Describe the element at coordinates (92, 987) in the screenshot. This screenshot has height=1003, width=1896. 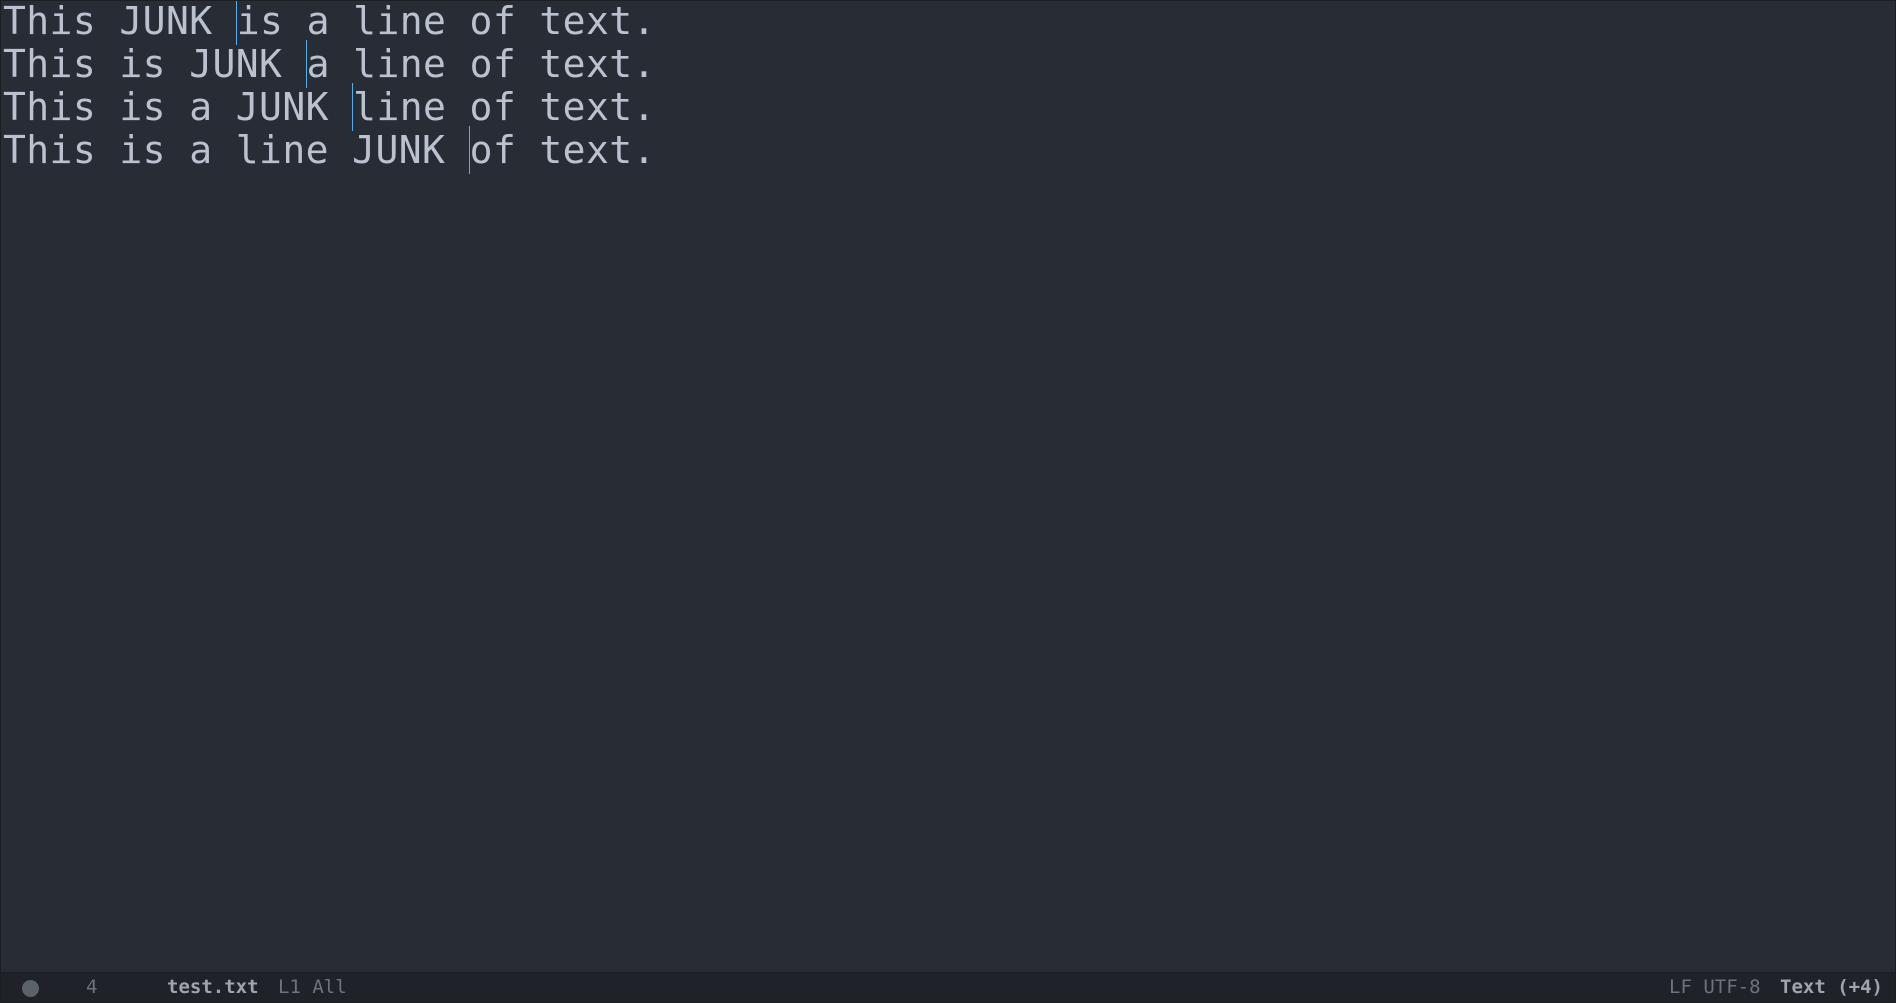
I see `multiple-cursors-count: 4` at that location.